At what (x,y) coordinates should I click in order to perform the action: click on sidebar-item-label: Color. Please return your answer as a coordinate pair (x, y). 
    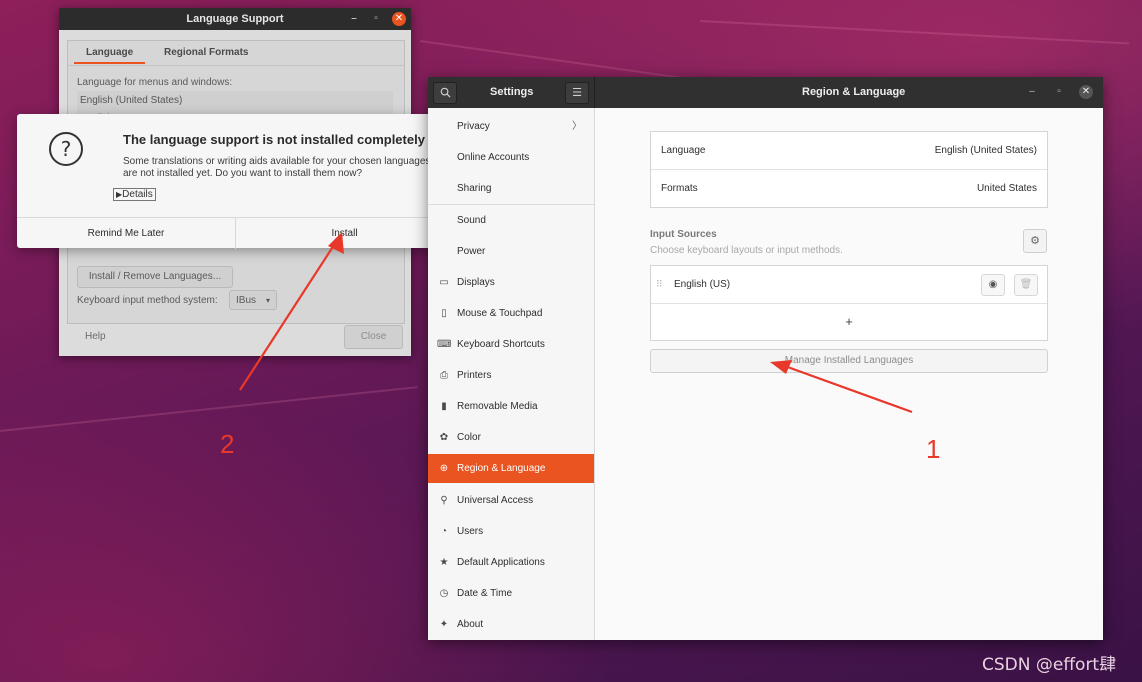
    Looking at the image, I should click on (469, 437).